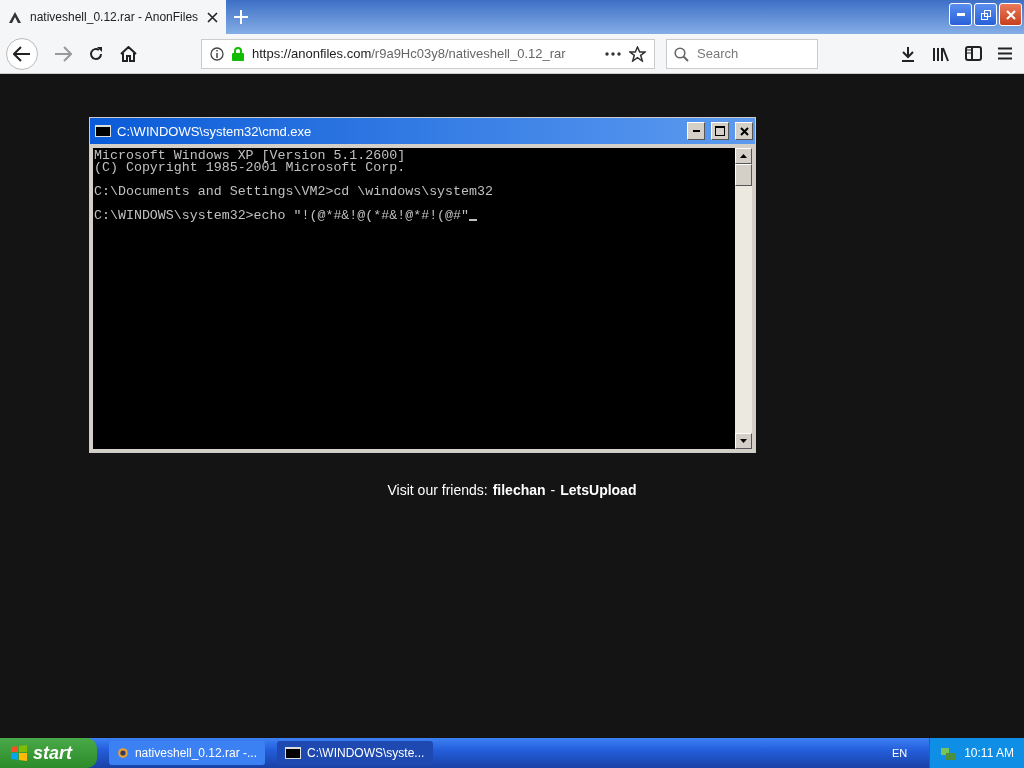 This screenshot has height=768, width=1024. I want to click on search-icon, so click(681, 54).